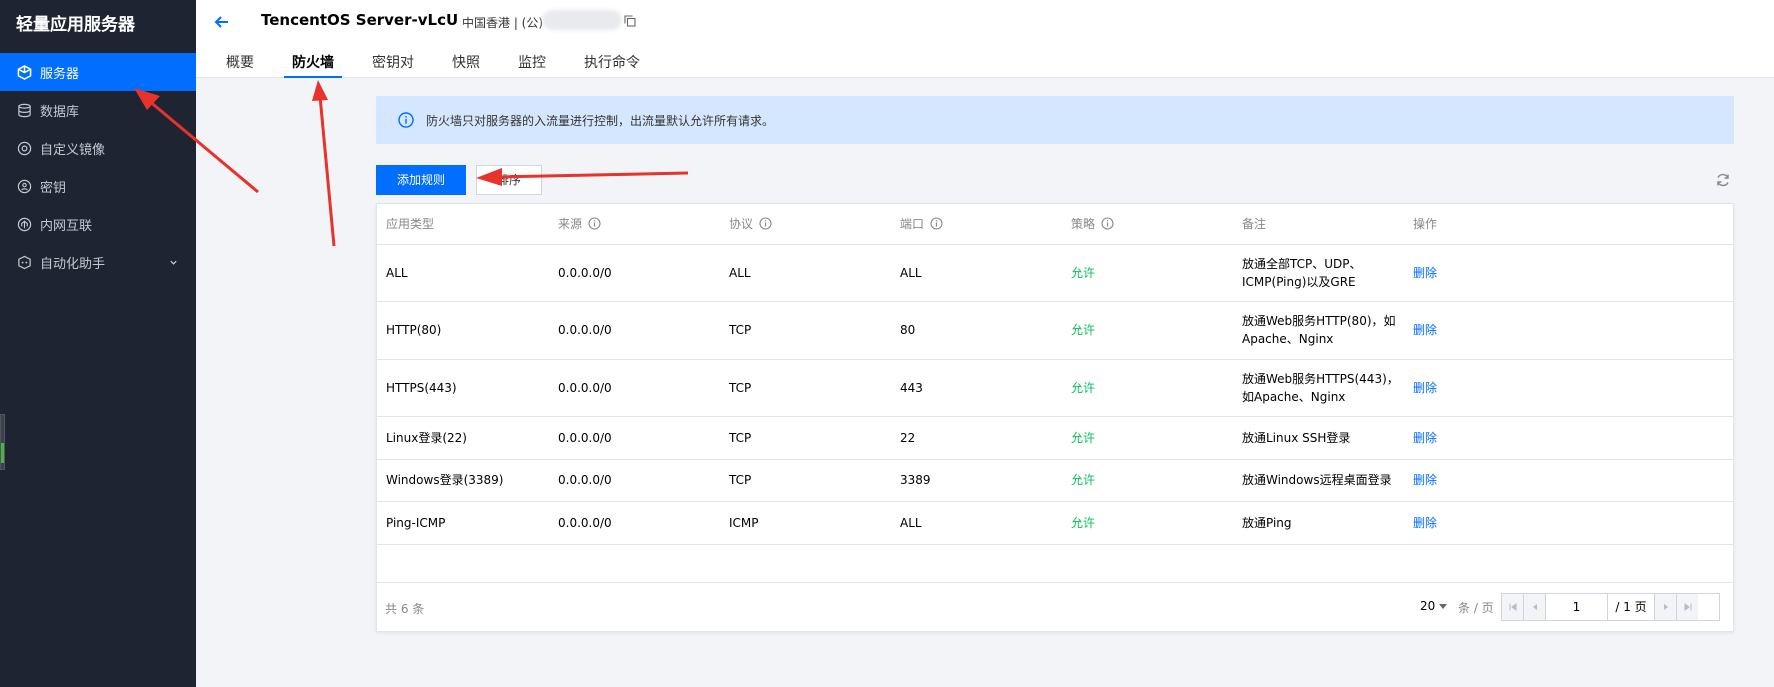 This screenshot has width=1774, height=687. Describe the element at coordinates (1568, 224) in the screenshot. I see `column-header-action: 操作` at that location.